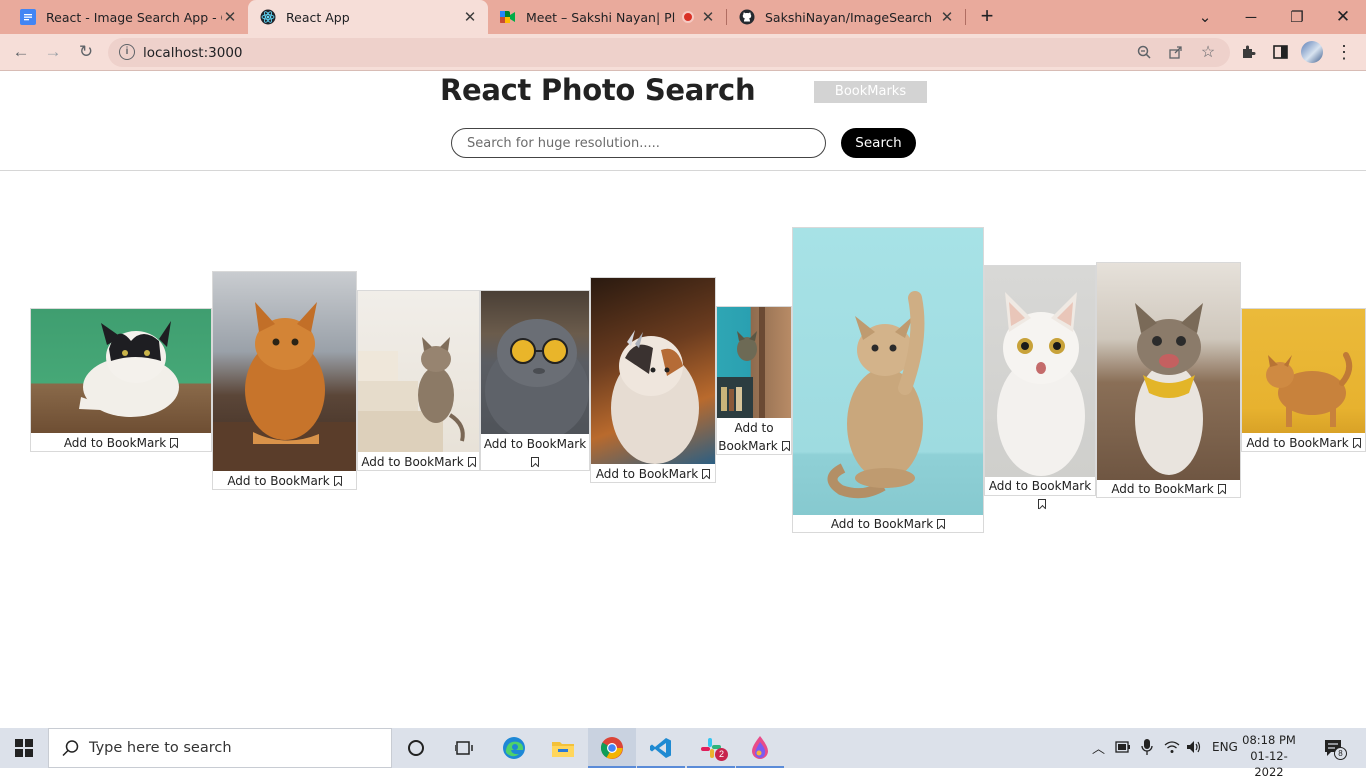 The width and height of the screenshot is (1366, 780). What do you see at coordinates (464, 748) in the screenshot?
I see `task-view-icon` at bounding box center [464, 748].